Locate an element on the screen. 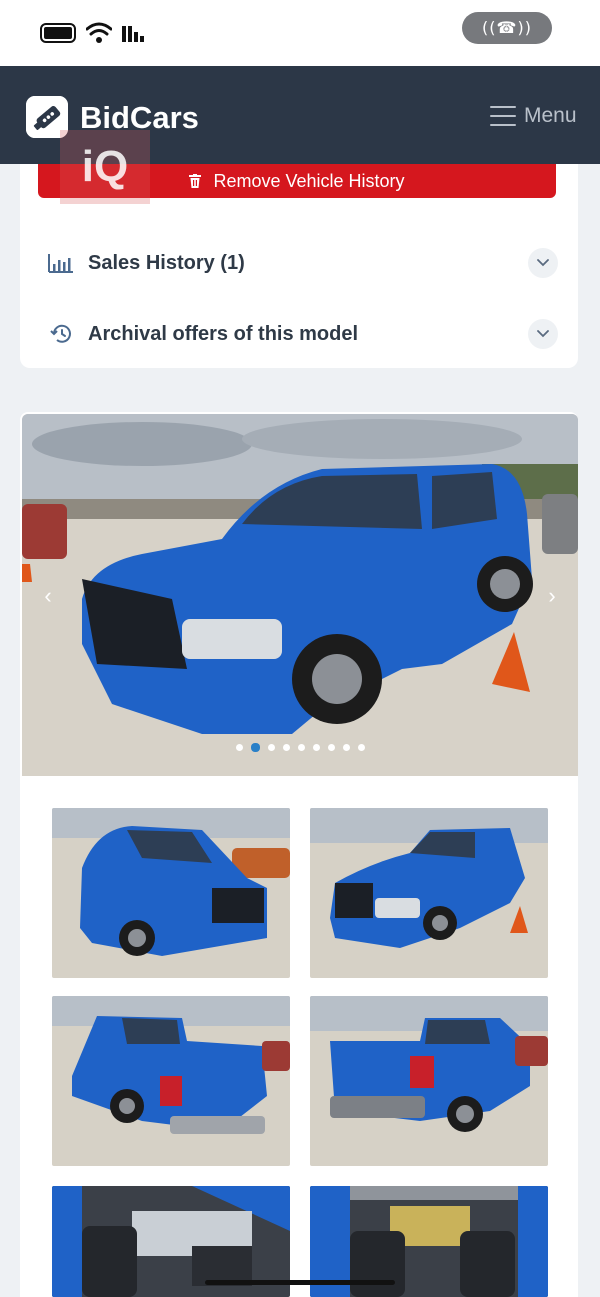 This screenshot has width=600, height=1297. sales-history-label: Sales History (1) is located at coordinates (166, 262).